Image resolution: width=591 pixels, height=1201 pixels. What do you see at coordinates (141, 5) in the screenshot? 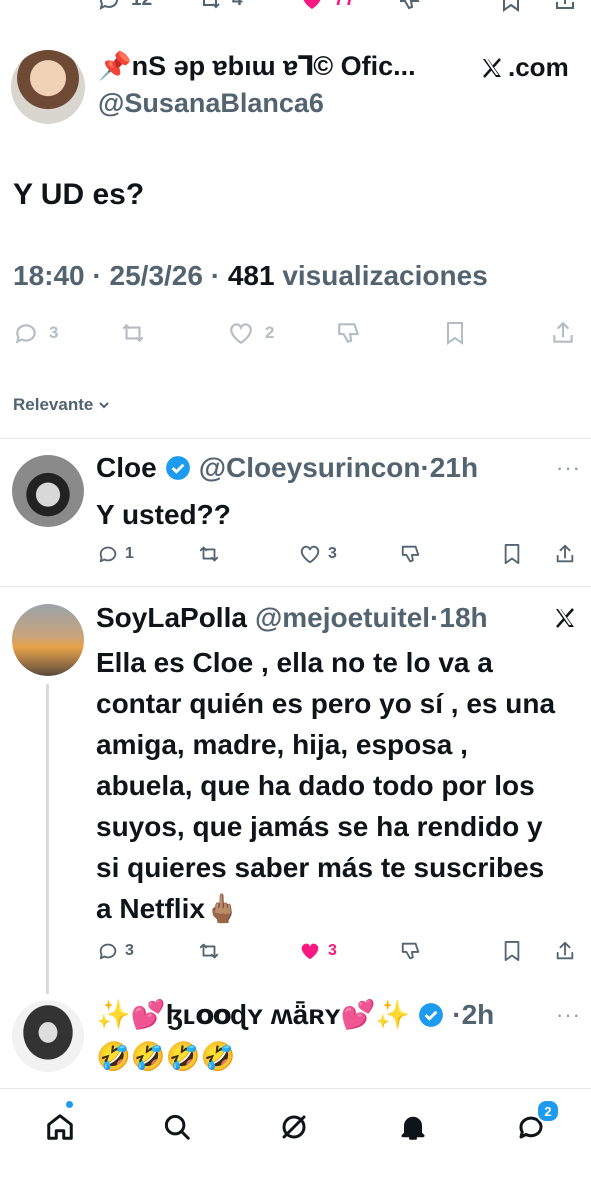
I see `reply-count: 12` at bounding box center [141, 5].